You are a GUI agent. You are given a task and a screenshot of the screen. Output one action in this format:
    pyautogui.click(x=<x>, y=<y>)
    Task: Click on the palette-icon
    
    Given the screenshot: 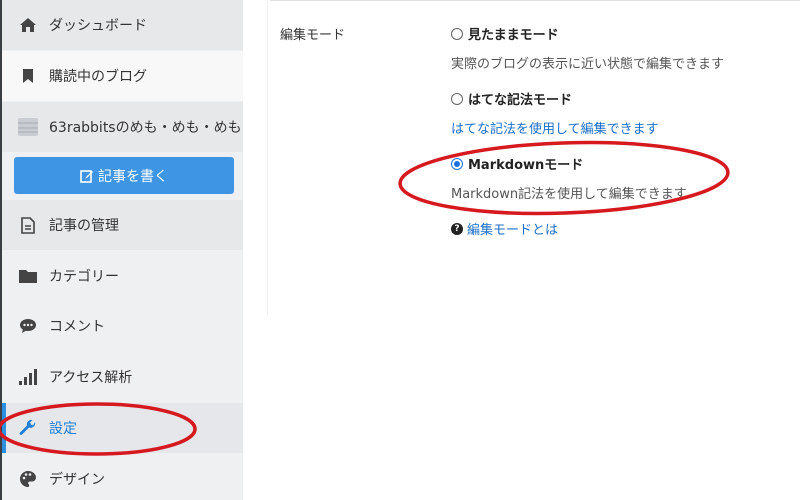 What is the action you would take?
    pyautogui.click(x=28, y=479)
    